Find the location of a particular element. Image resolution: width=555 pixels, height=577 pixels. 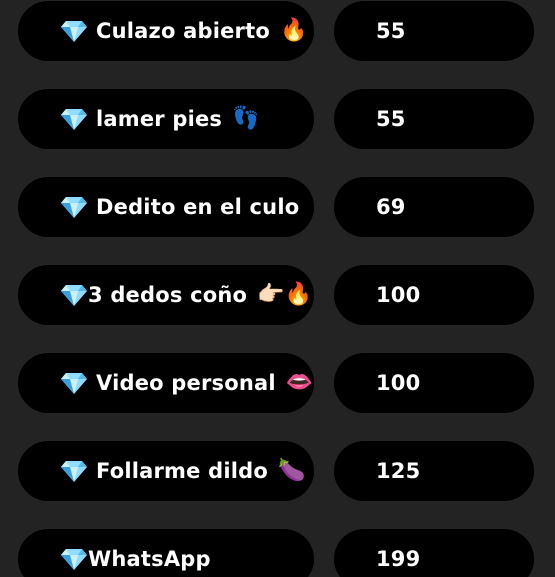

item-name: 3 dedos coño is located at coordinates (168, 295).